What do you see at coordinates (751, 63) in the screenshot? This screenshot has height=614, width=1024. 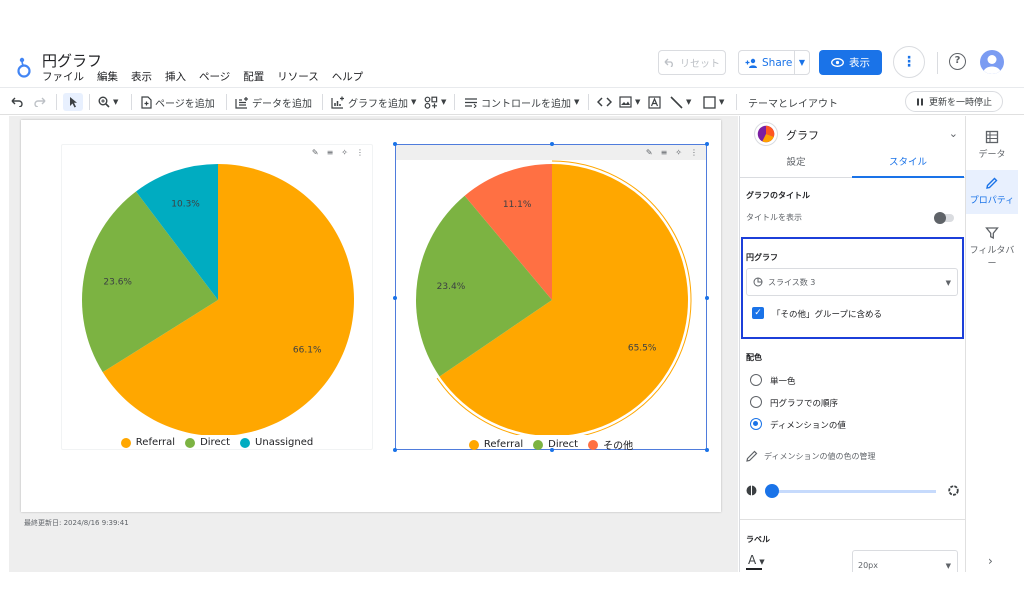 I see `add-person-icon` at bounding box center [751, 63].